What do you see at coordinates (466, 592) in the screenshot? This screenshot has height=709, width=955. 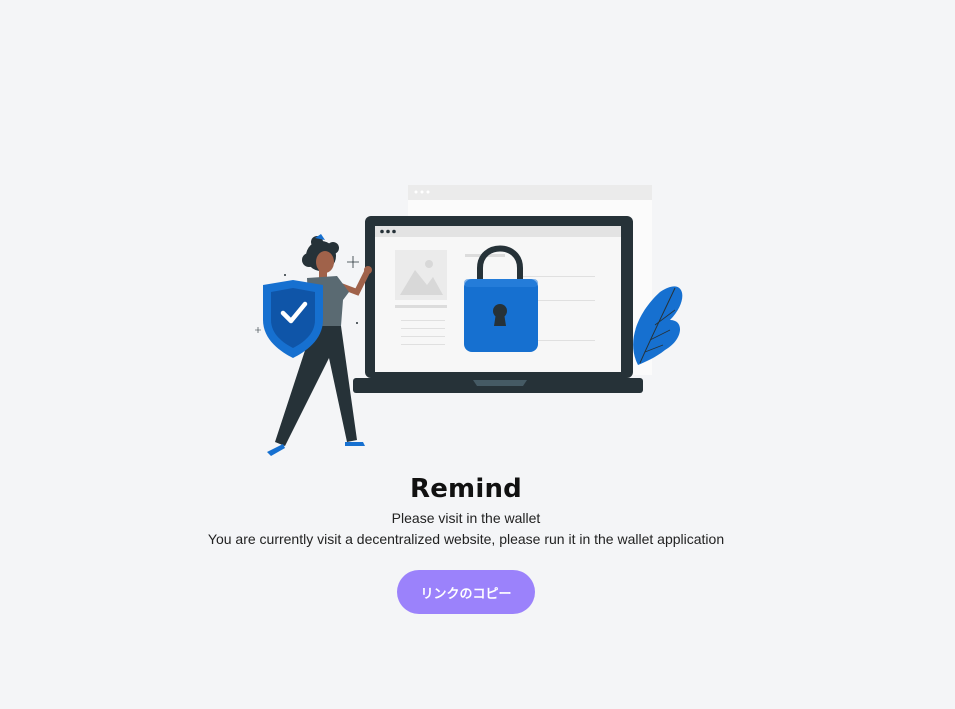 I see `copy-link-button: リンクのコピー` at bounding box center [466, 592].